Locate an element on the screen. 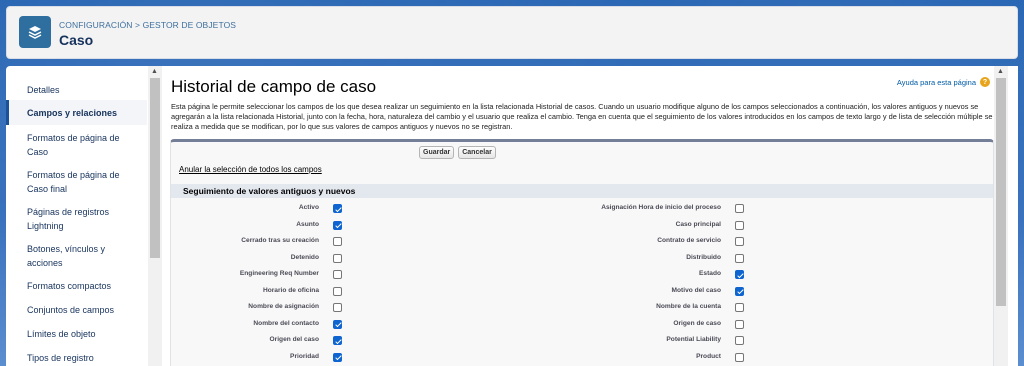 This screenshot has height=366, width=1024. field-label: Estado is located at coordinates (710, 273).